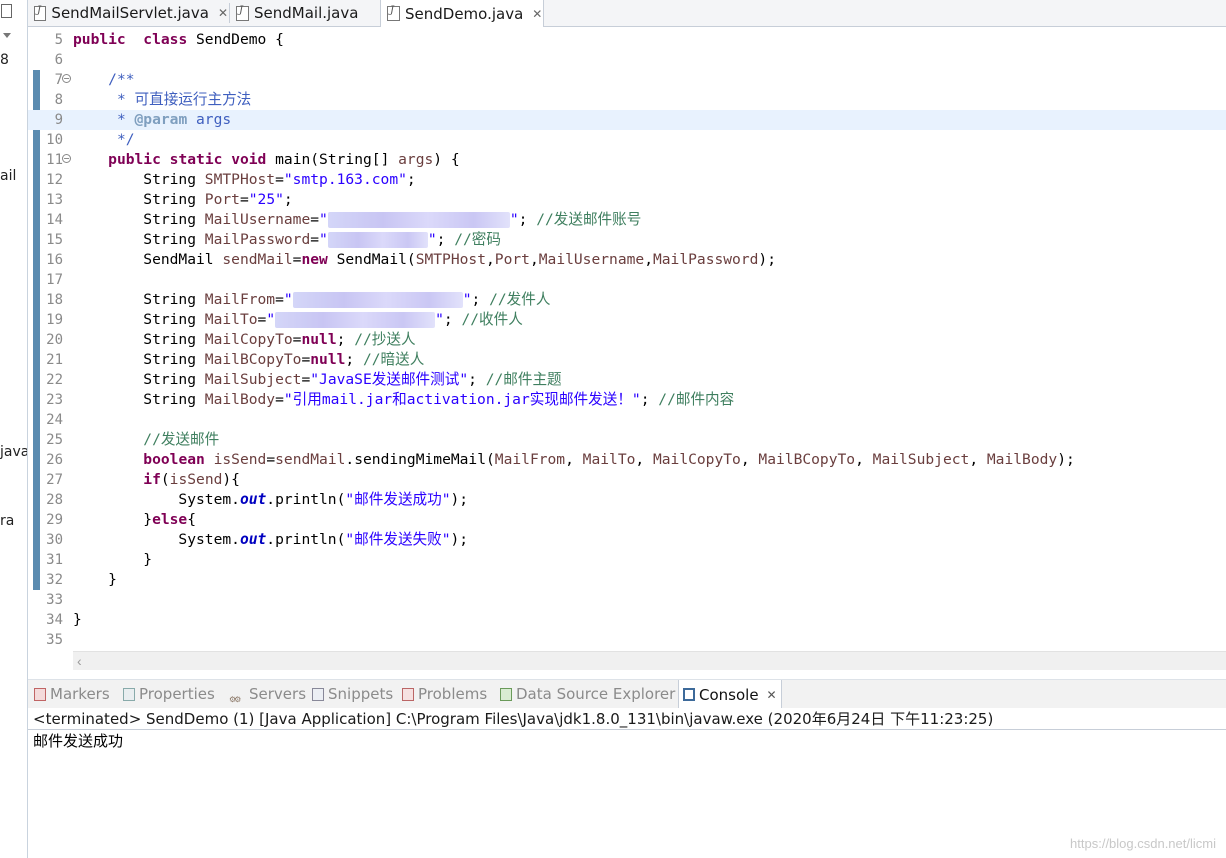 This screenshot has height=858, width=1226. Describe the element at coordinates (627, 440) in the screenshot. I see `code-line: 25 //发送邮件` at that location.